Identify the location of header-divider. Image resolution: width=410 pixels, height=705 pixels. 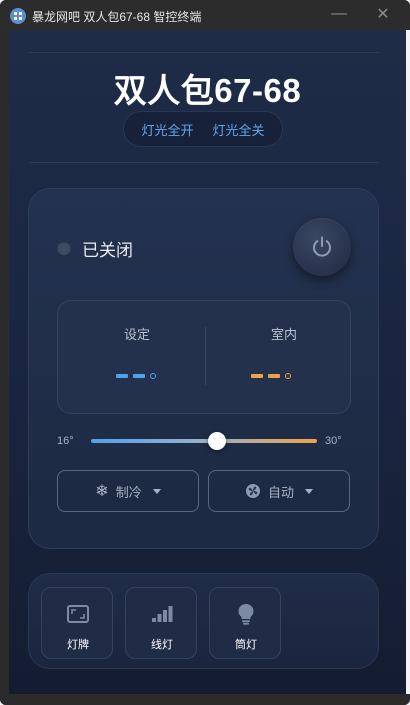
(204, 162).